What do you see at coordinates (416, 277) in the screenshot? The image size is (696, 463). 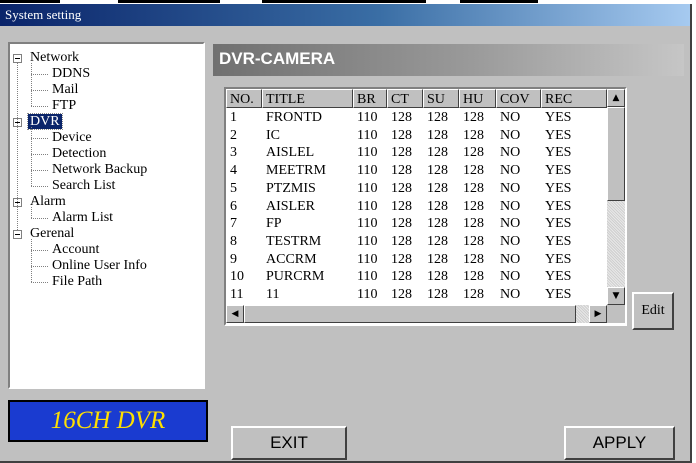 I see `table-row: 10 PURCRM 110 128 128 128 NO YES` at bounding box center [416, 277].